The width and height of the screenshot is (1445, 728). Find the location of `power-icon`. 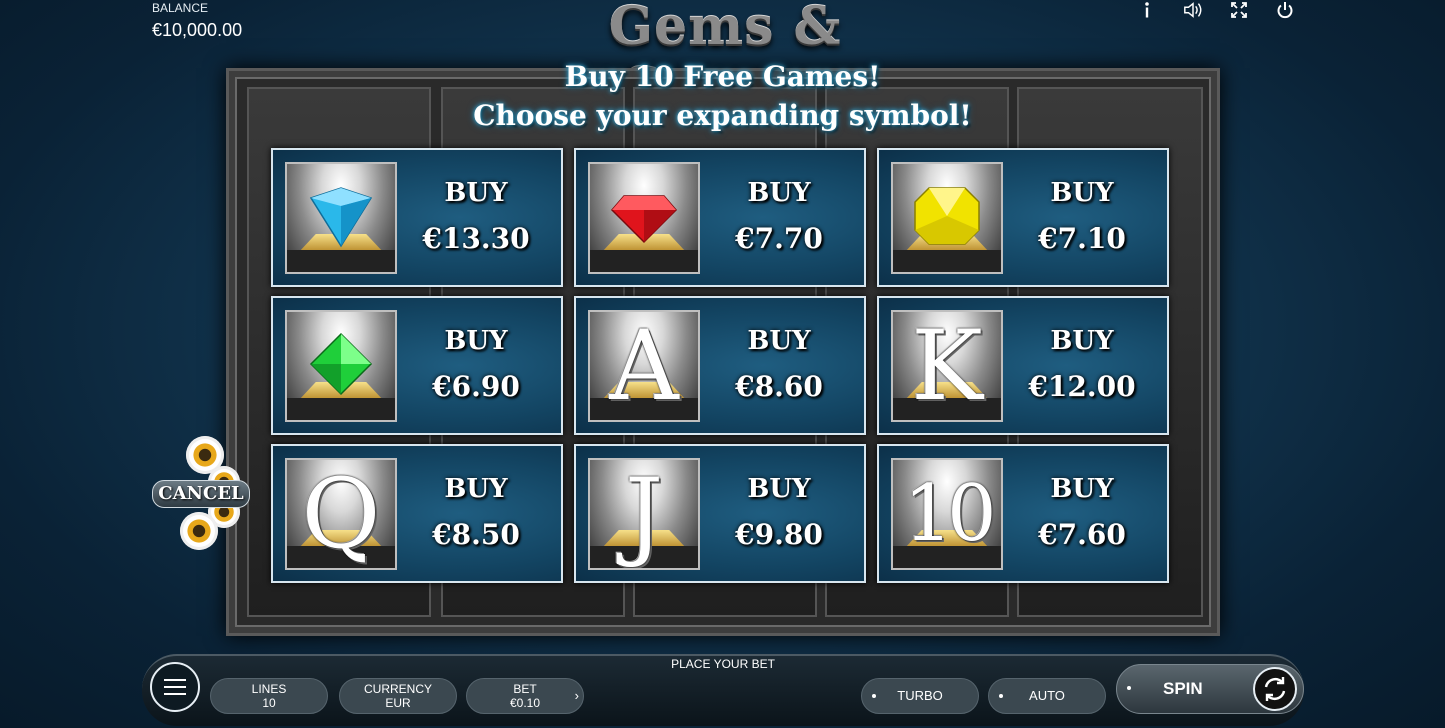

power-icon is located at coordinates (1285, 10).